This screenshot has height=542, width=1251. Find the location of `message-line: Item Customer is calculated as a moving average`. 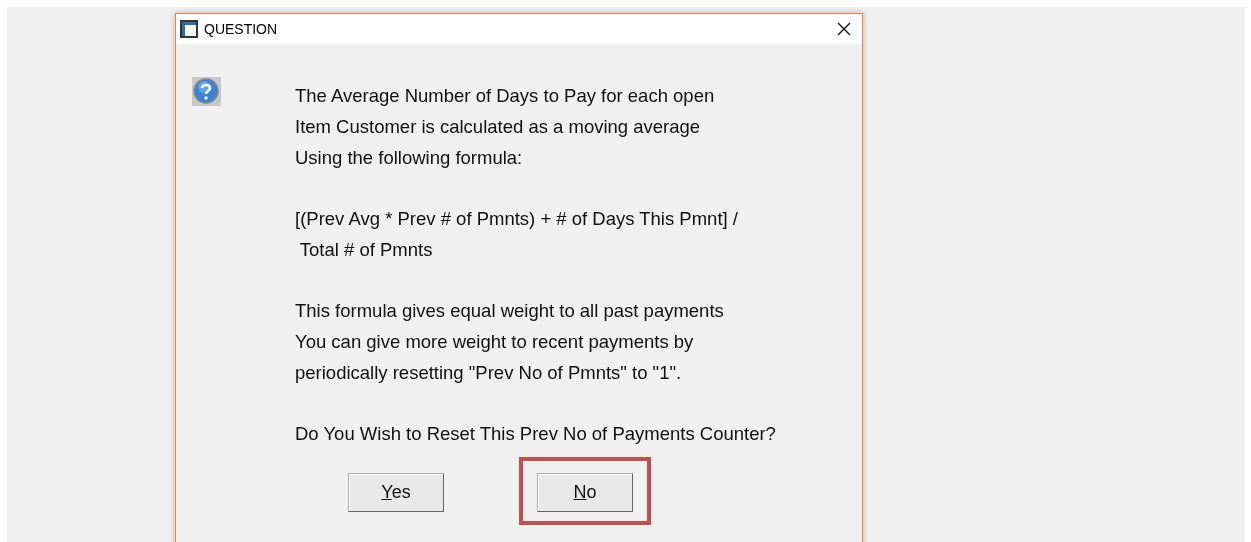

message-line: Item Customer is calculated as a moving average is located at coordinates (498, 127).